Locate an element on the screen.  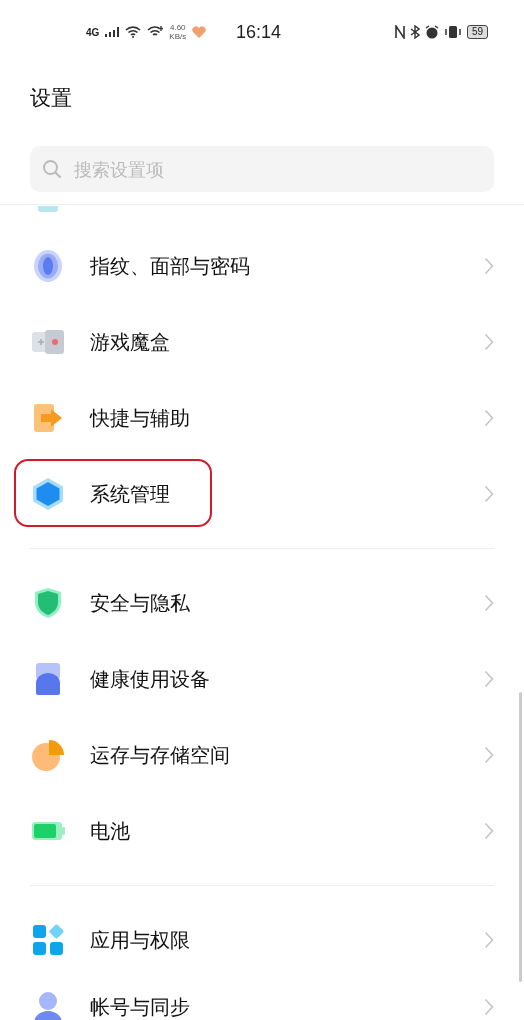
arrow-icon is located at coordinates (48, 418).